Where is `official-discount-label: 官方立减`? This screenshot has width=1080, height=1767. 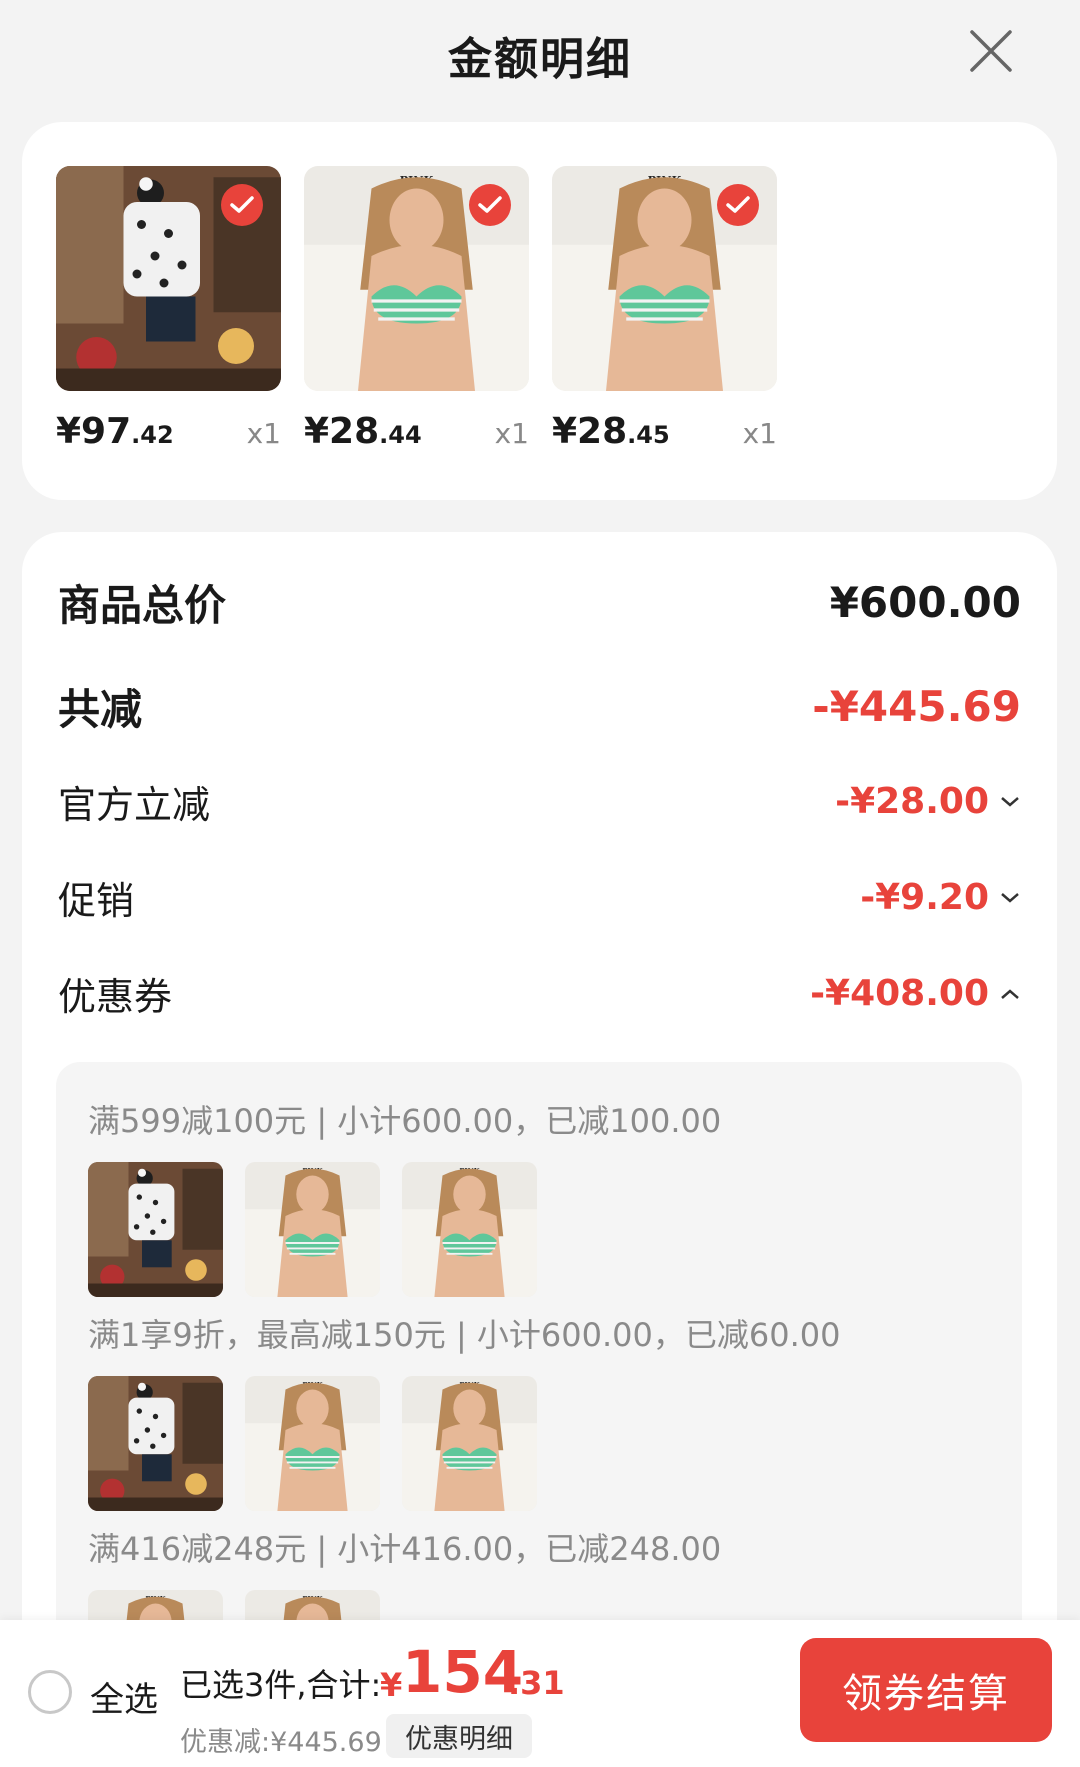 official-discount-label: 官方立减 is located at coordinates (134, 805).